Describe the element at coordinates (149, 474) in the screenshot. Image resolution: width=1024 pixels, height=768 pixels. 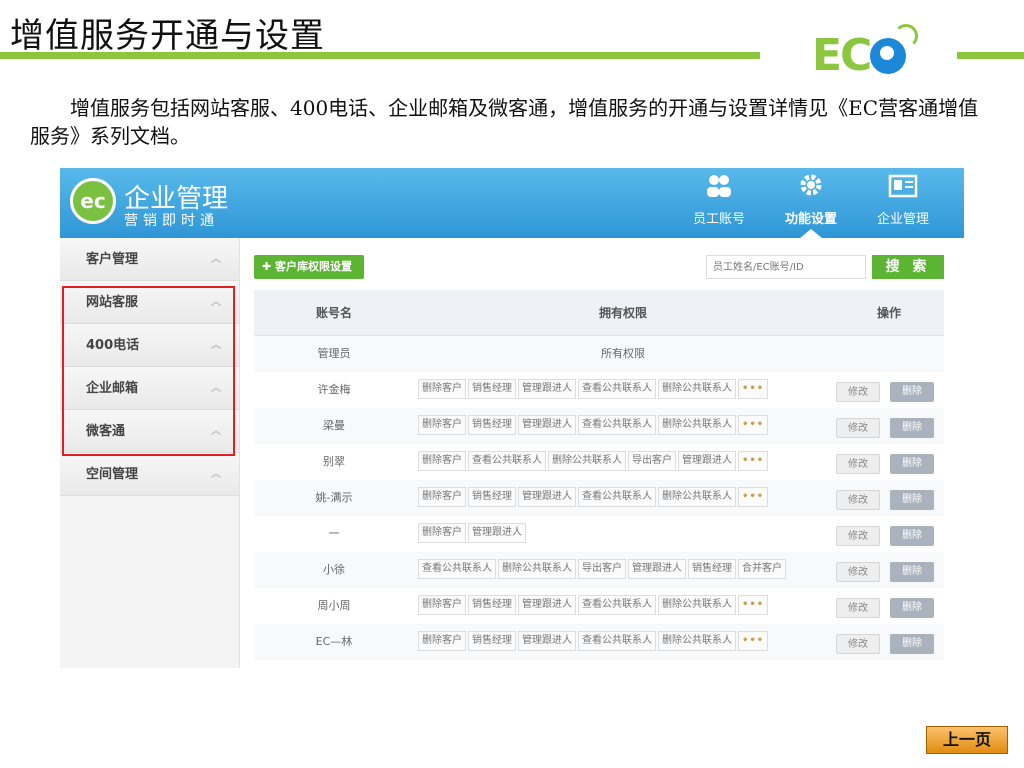
I see `sidebar-item-space: 空间管理 ︿` at that location.